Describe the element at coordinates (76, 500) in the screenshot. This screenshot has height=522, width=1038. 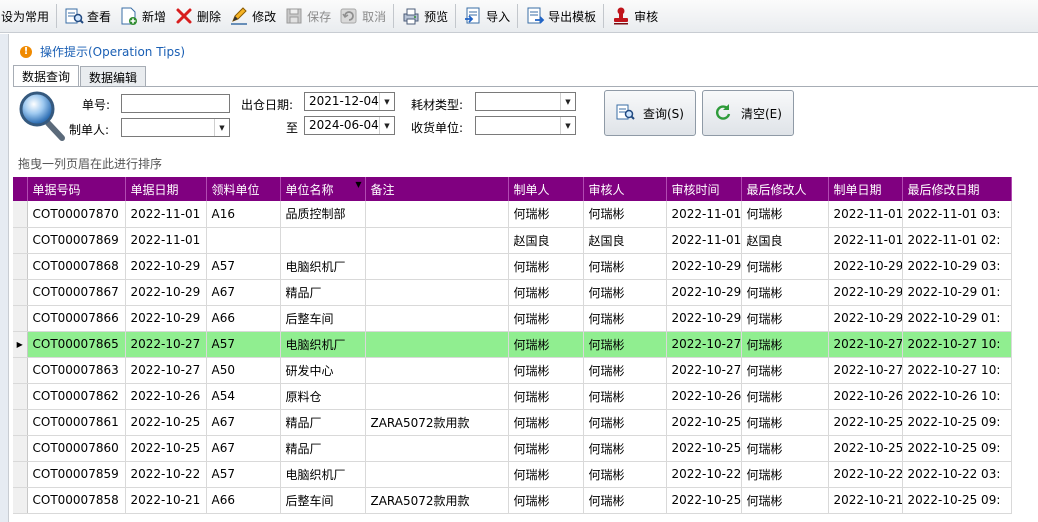
I see `table-cell: COT00007858` at that location.